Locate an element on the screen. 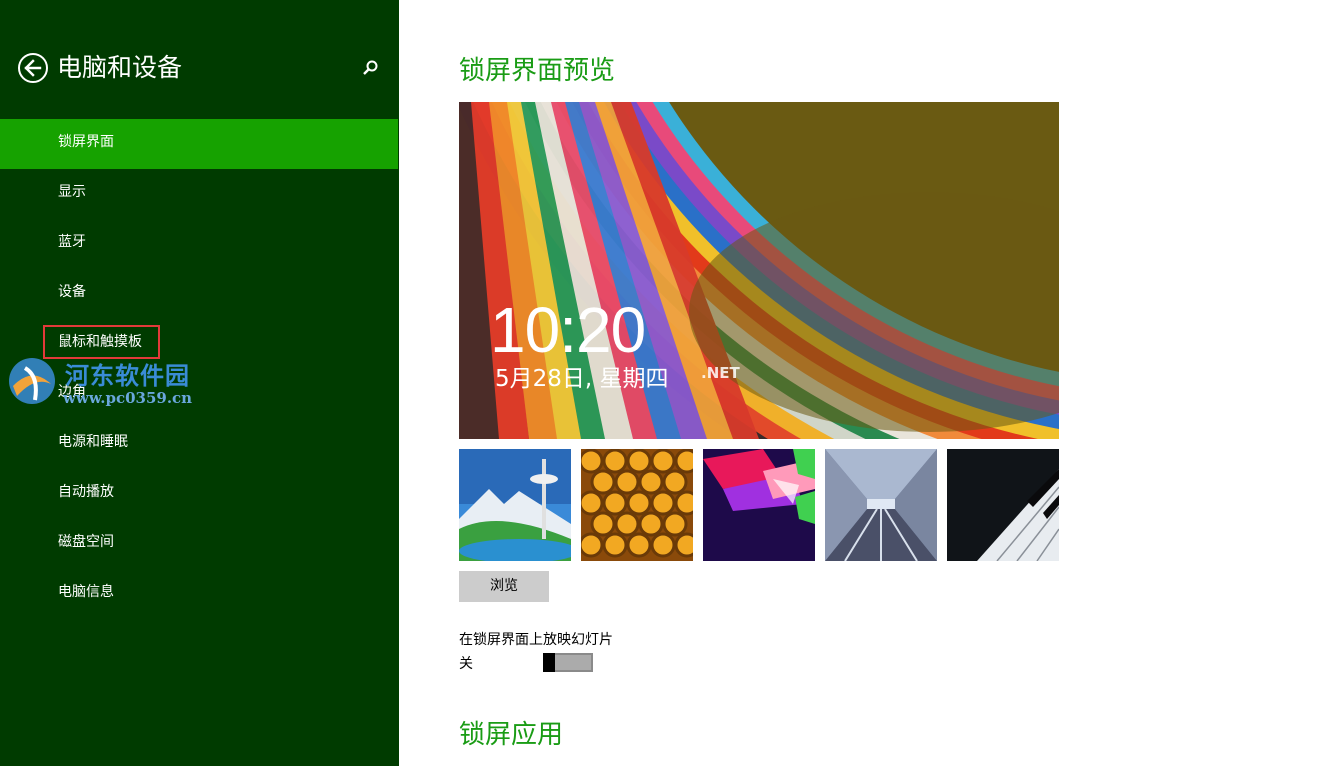 This screenshot has width=1339, height=766. back-arrow-icon is located at coordinates (33, 68).